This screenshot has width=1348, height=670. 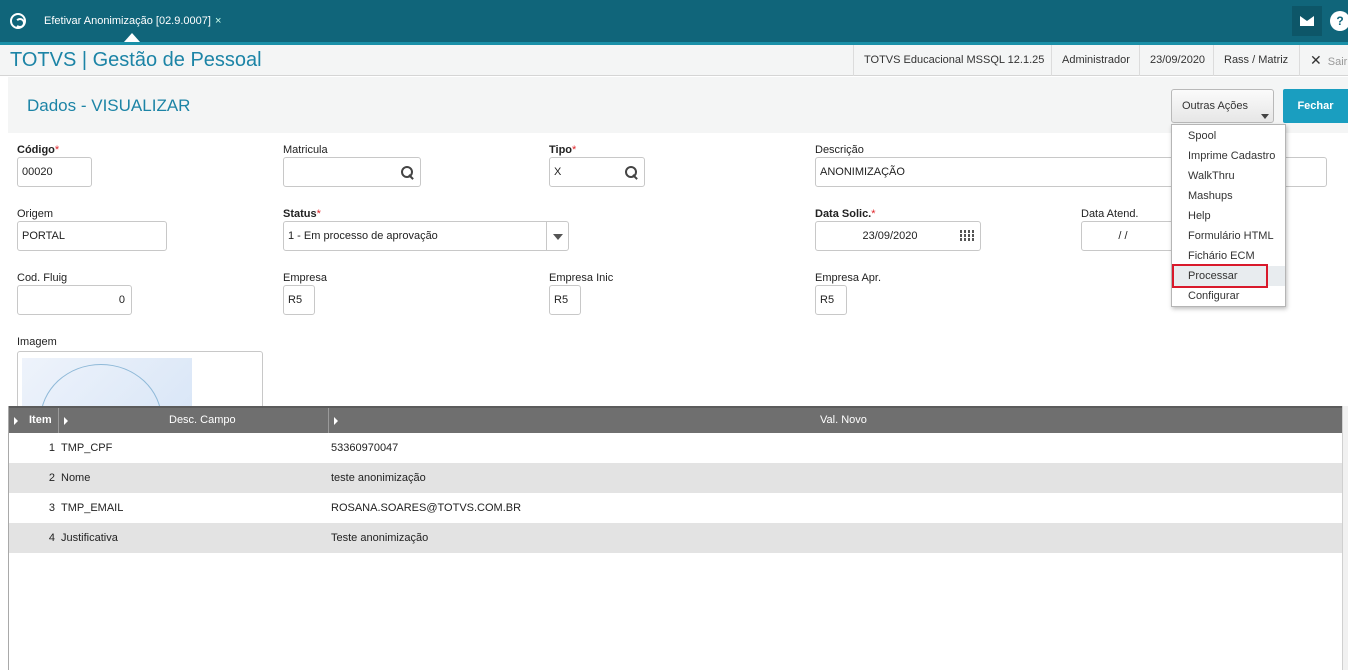 I want to click on empresa-inic-field: R5, so click(x=565, y=300).